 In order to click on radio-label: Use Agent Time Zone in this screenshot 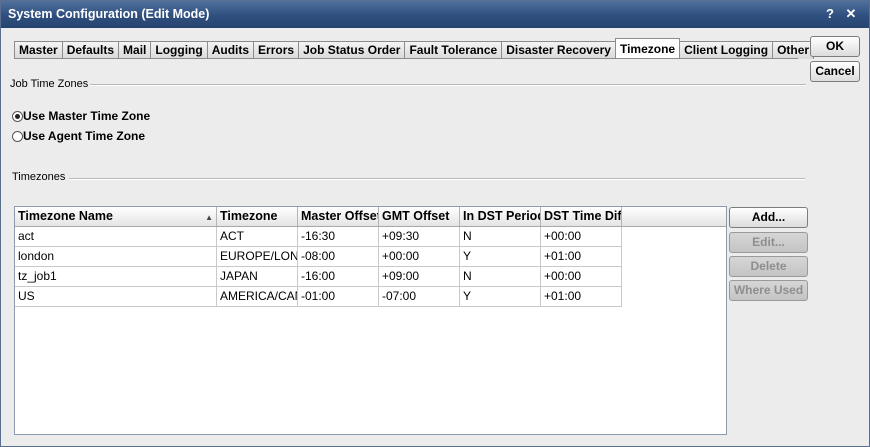, I will do `click(84, 136)`.